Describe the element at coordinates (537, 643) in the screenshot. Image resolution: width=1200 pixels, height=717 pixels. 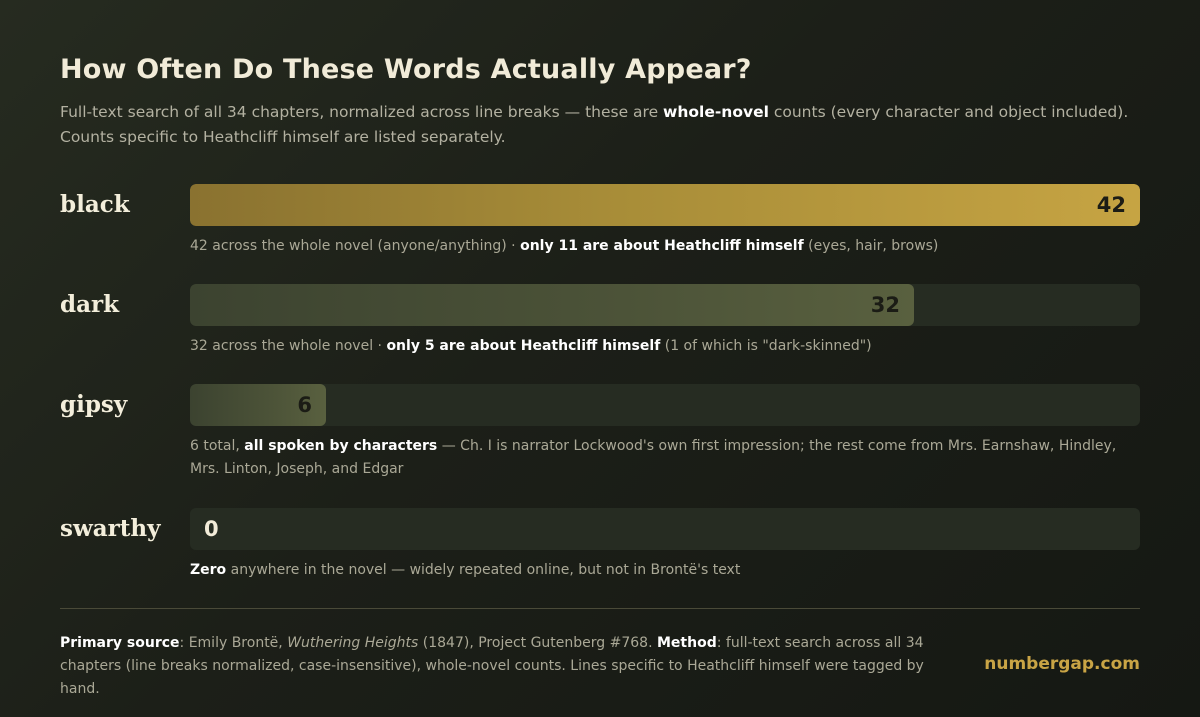
I see `source-note-part-3: (1847), Project Gutenberg #768.` at that location.